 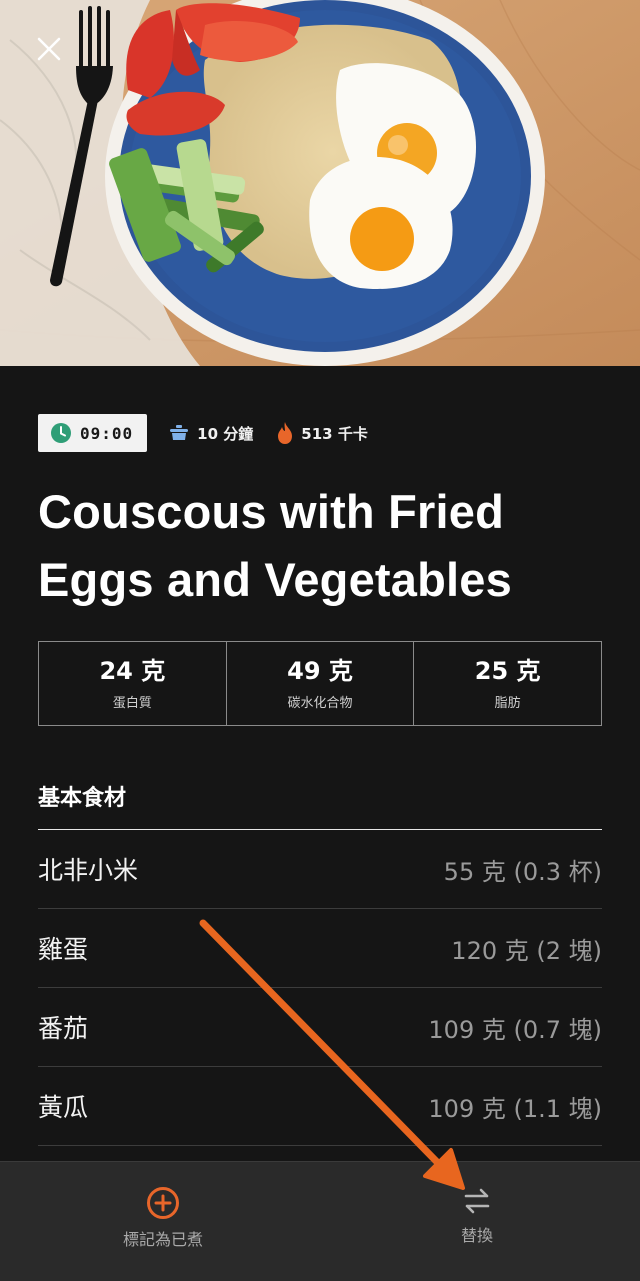 I want to click on ingredient-row: 北非小米 55 克 (0.3 杯), so click(x=320, y=869).